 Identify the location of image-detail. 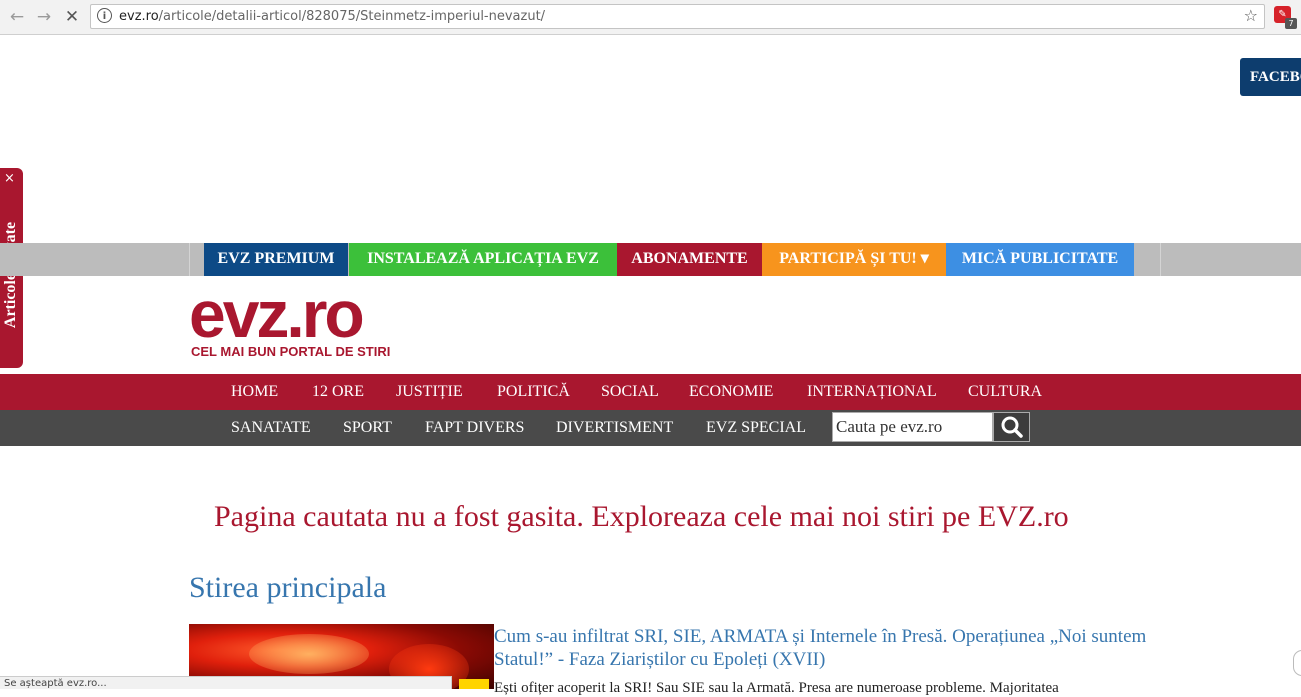
(474, 684).